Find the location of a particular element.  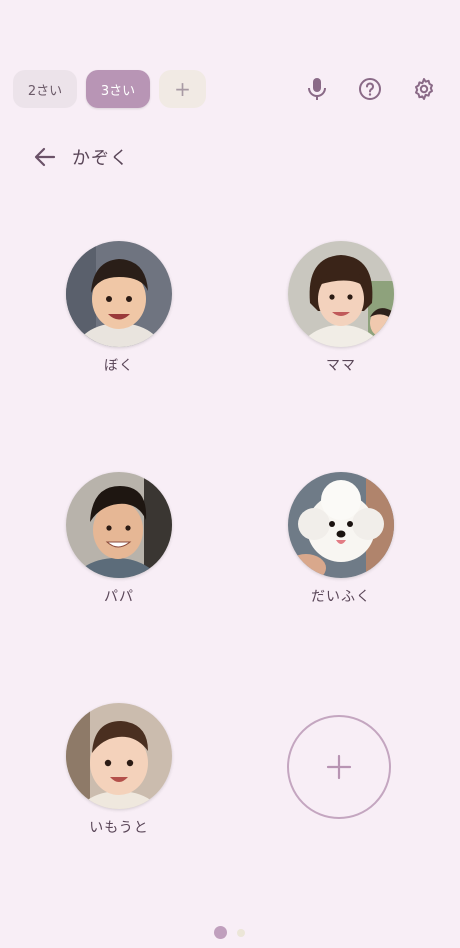

settings-button is located at coordinates (424, 89).